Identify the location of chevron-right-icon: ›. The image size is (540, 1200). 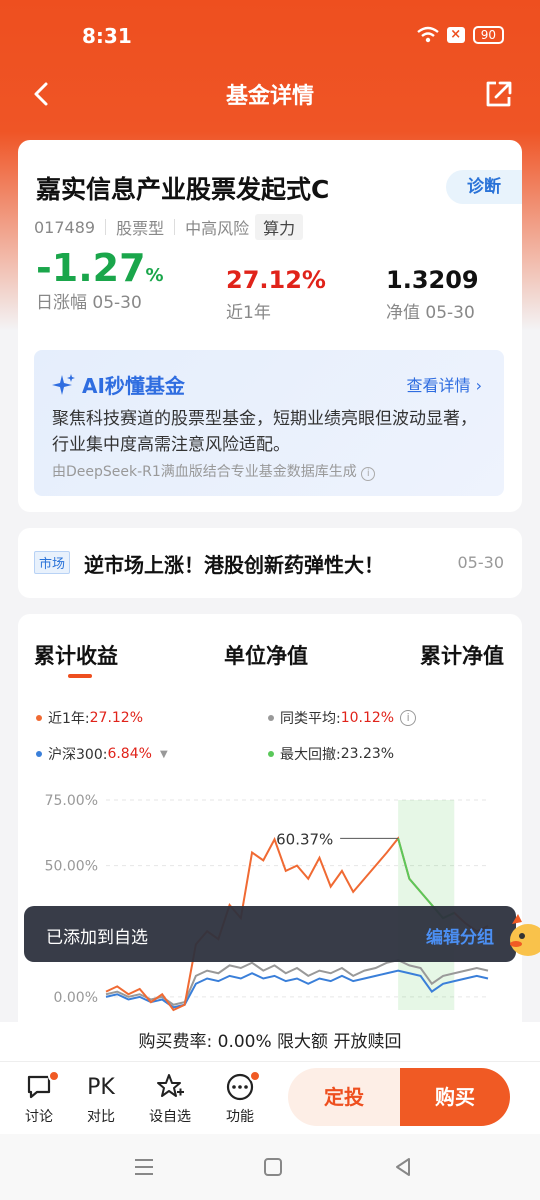
(478, 385).